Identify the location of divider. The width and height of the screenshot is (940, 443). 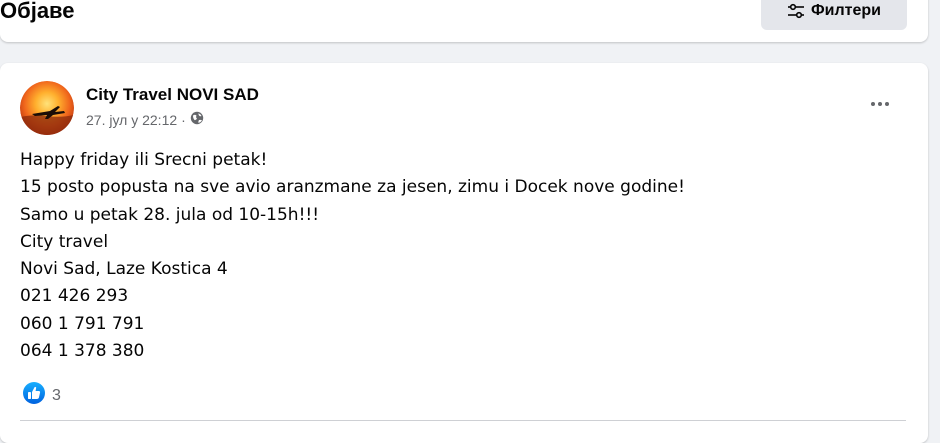
(463, 420).